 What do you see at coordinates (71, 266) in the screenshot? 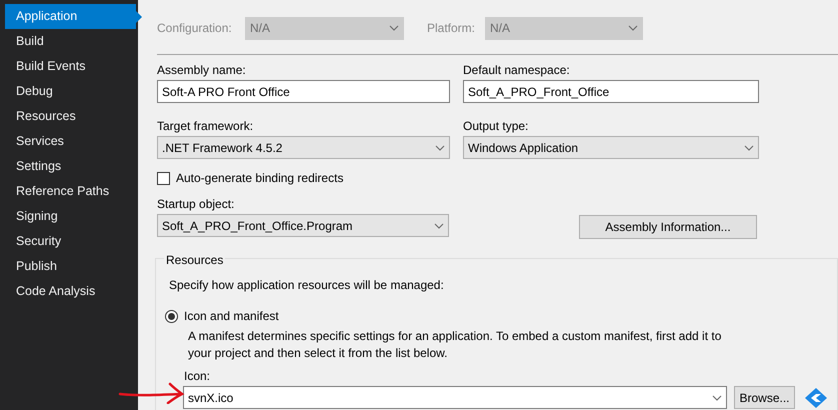
I see `sidebar-item: Publish` at bounding box center [71, 266].